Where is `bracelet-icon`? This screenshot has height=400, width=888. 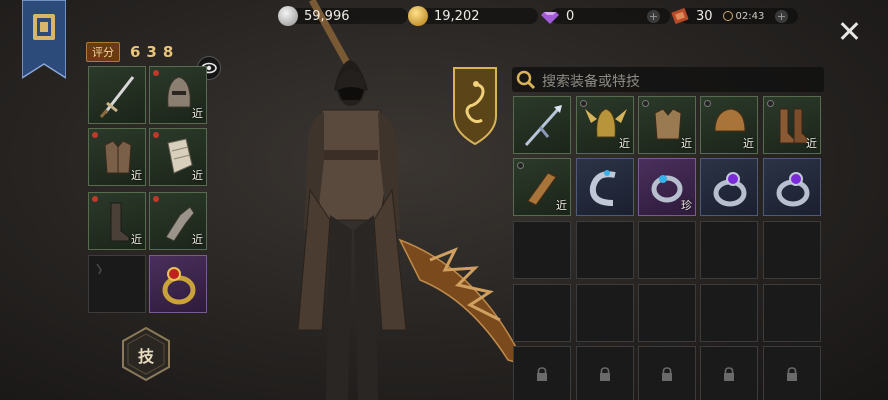
bracelet-icon is located at coordinates (602, 188).